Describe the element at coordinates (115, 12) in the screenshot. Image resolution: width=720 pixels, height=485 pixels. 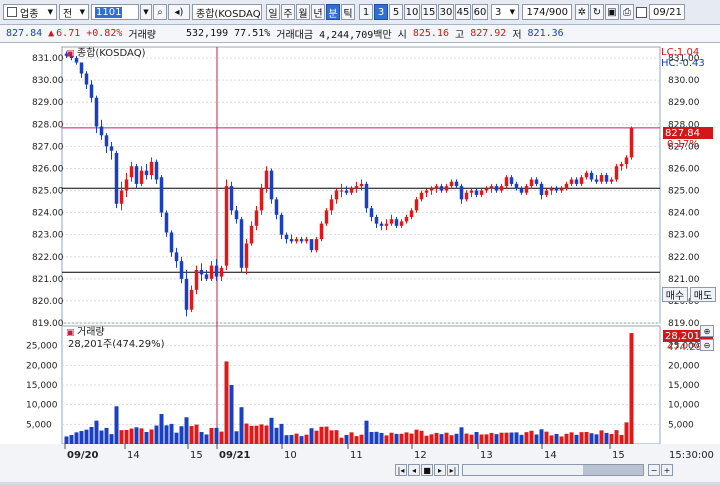
I see `code-input: 1101` at that location.